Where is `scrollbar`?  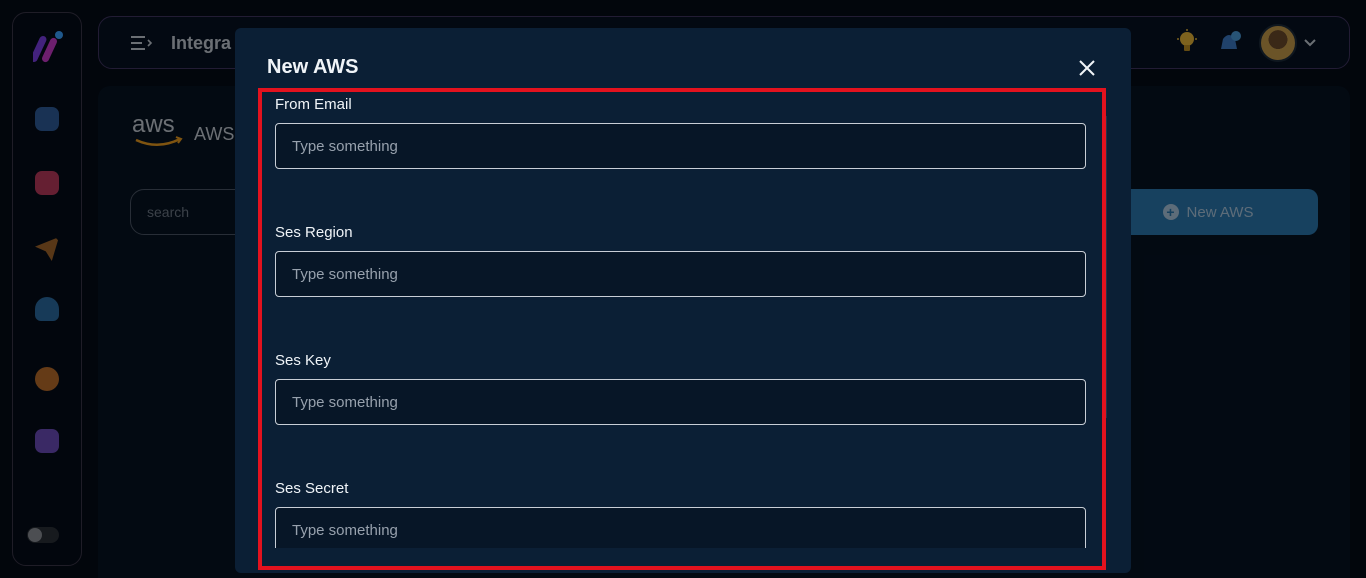 scrollbar is located at coordinates (1106, 267).